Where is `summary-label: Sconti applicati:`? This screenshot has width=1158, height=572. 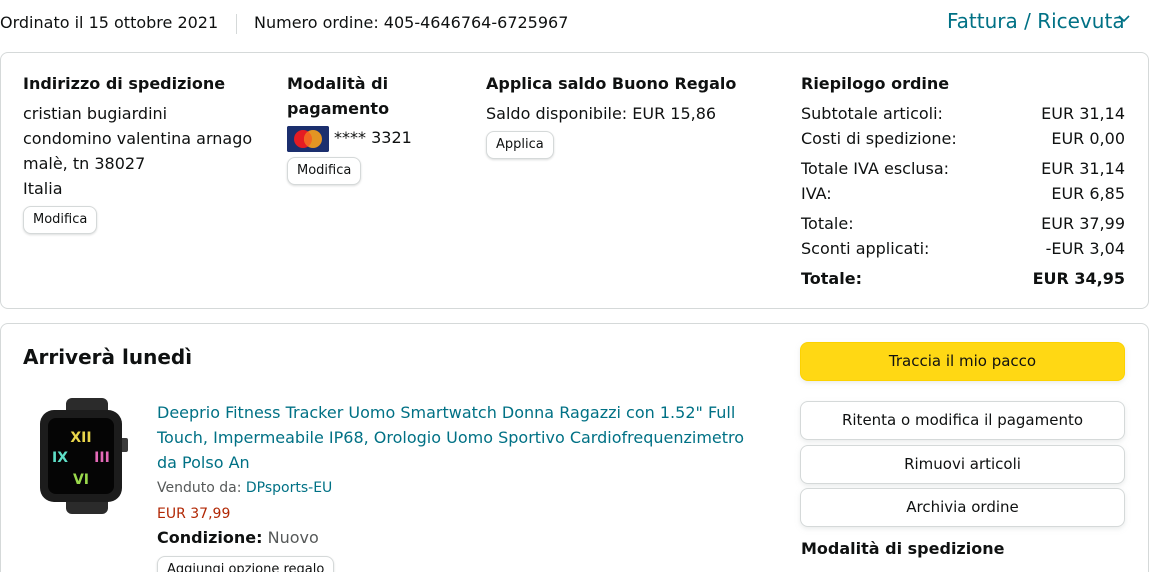 summary-label: Sconti applicati: is located at coordinates (865, 248).